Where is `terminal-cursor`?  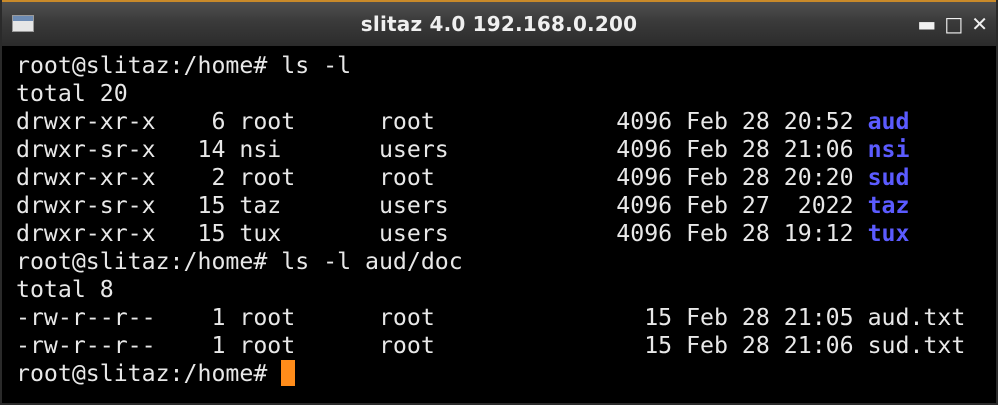
terminal-cursor is located at coordinates (288, 373).